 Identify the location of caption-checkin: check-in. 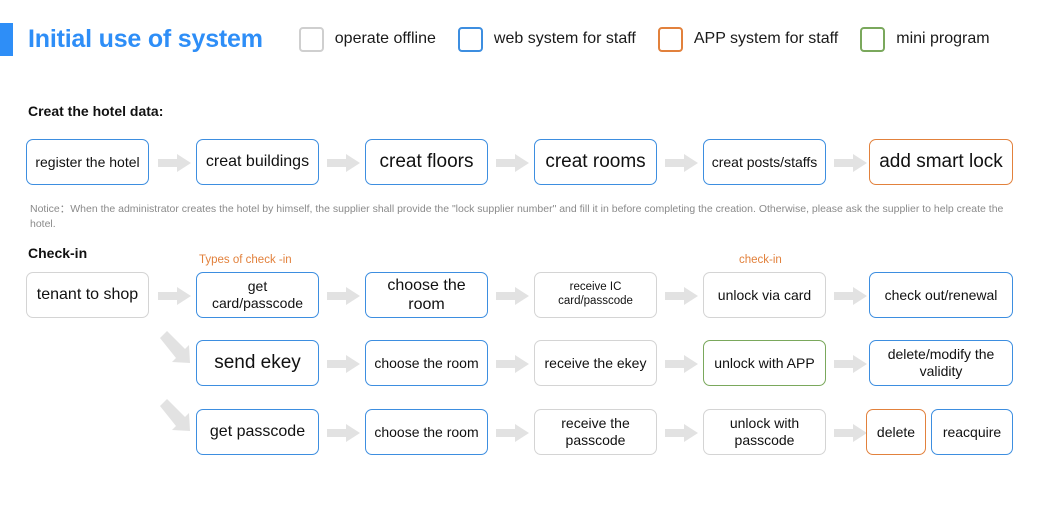
(760, 260).